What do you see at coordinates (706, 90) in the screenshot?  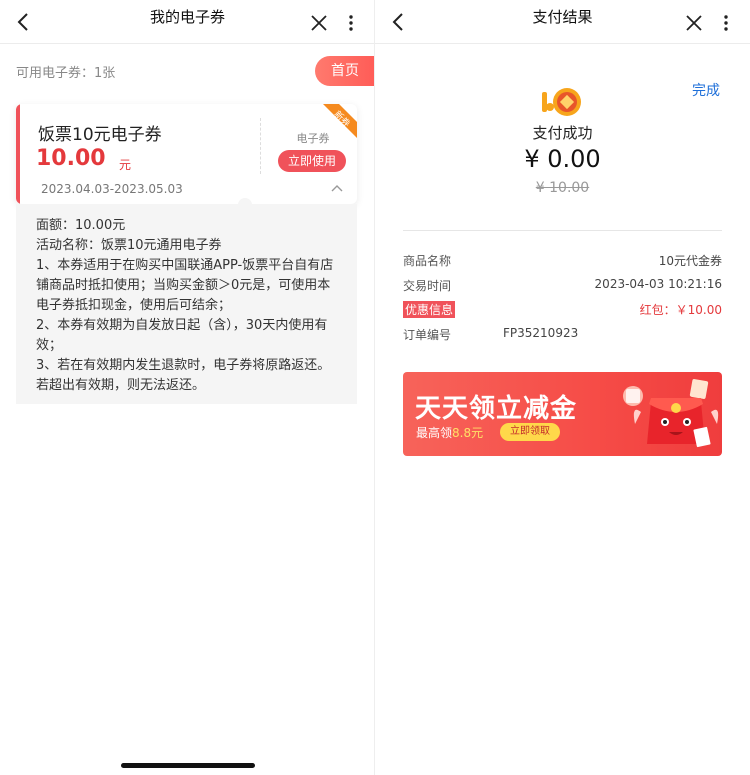 I see `done-button: 完成` at bounding box center [706, 90].